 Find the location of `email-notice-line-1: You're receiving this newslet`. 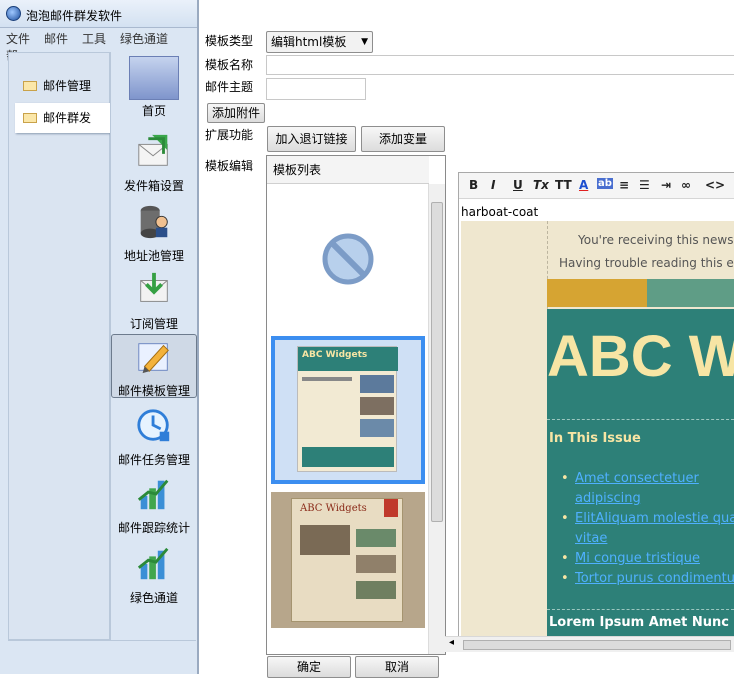

email-notice-line-1: You're receiving this newslet is located at coordinates (656, 240).